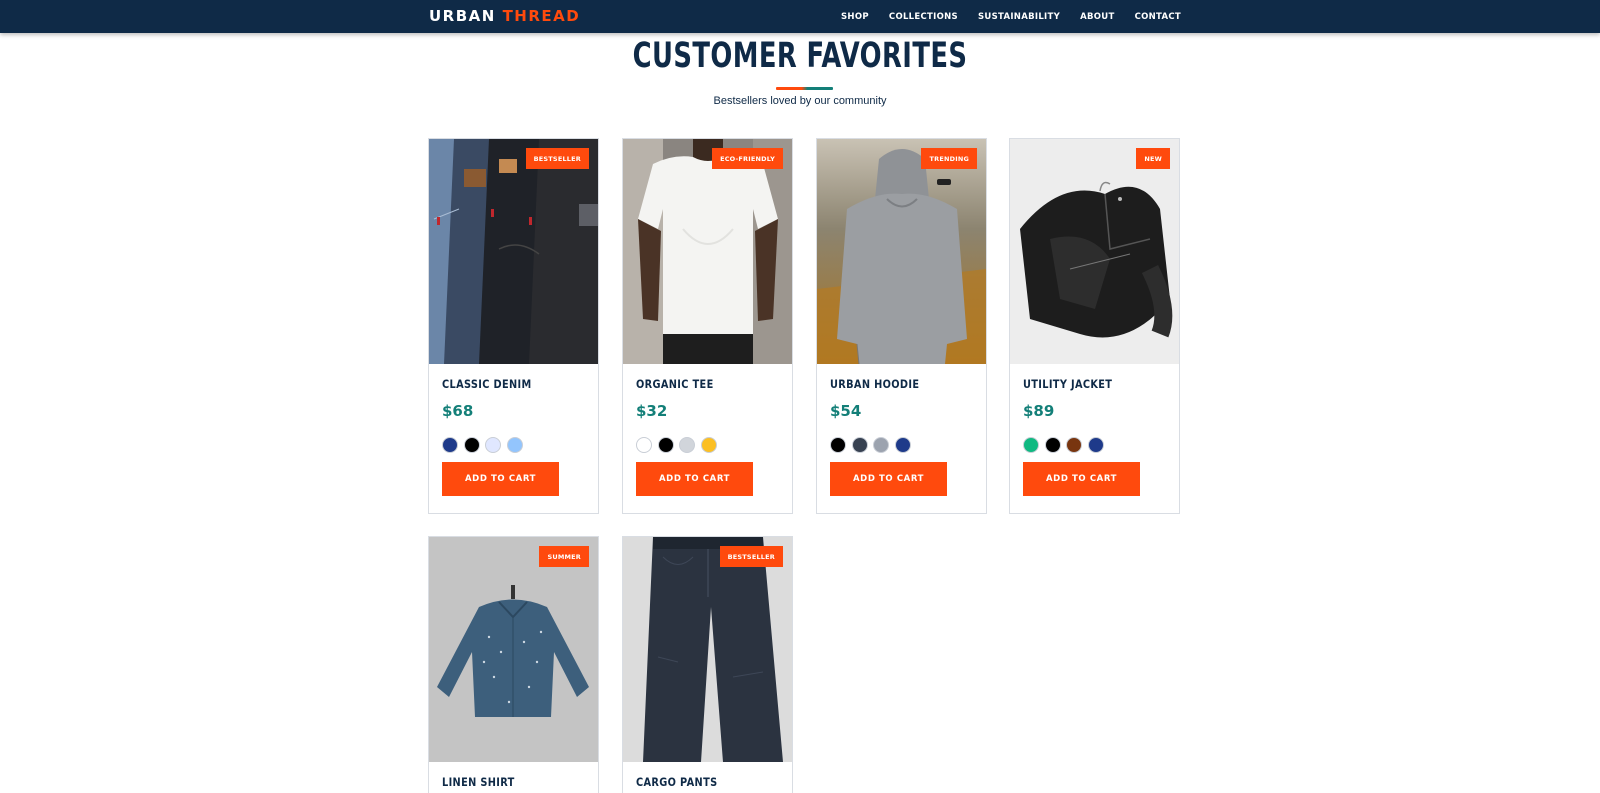 The height and width of the screenshot is (793, 1600). Describe the element at coordinates (493, 445) in the screenshot. I see `color-swatch-lavender` at that location.